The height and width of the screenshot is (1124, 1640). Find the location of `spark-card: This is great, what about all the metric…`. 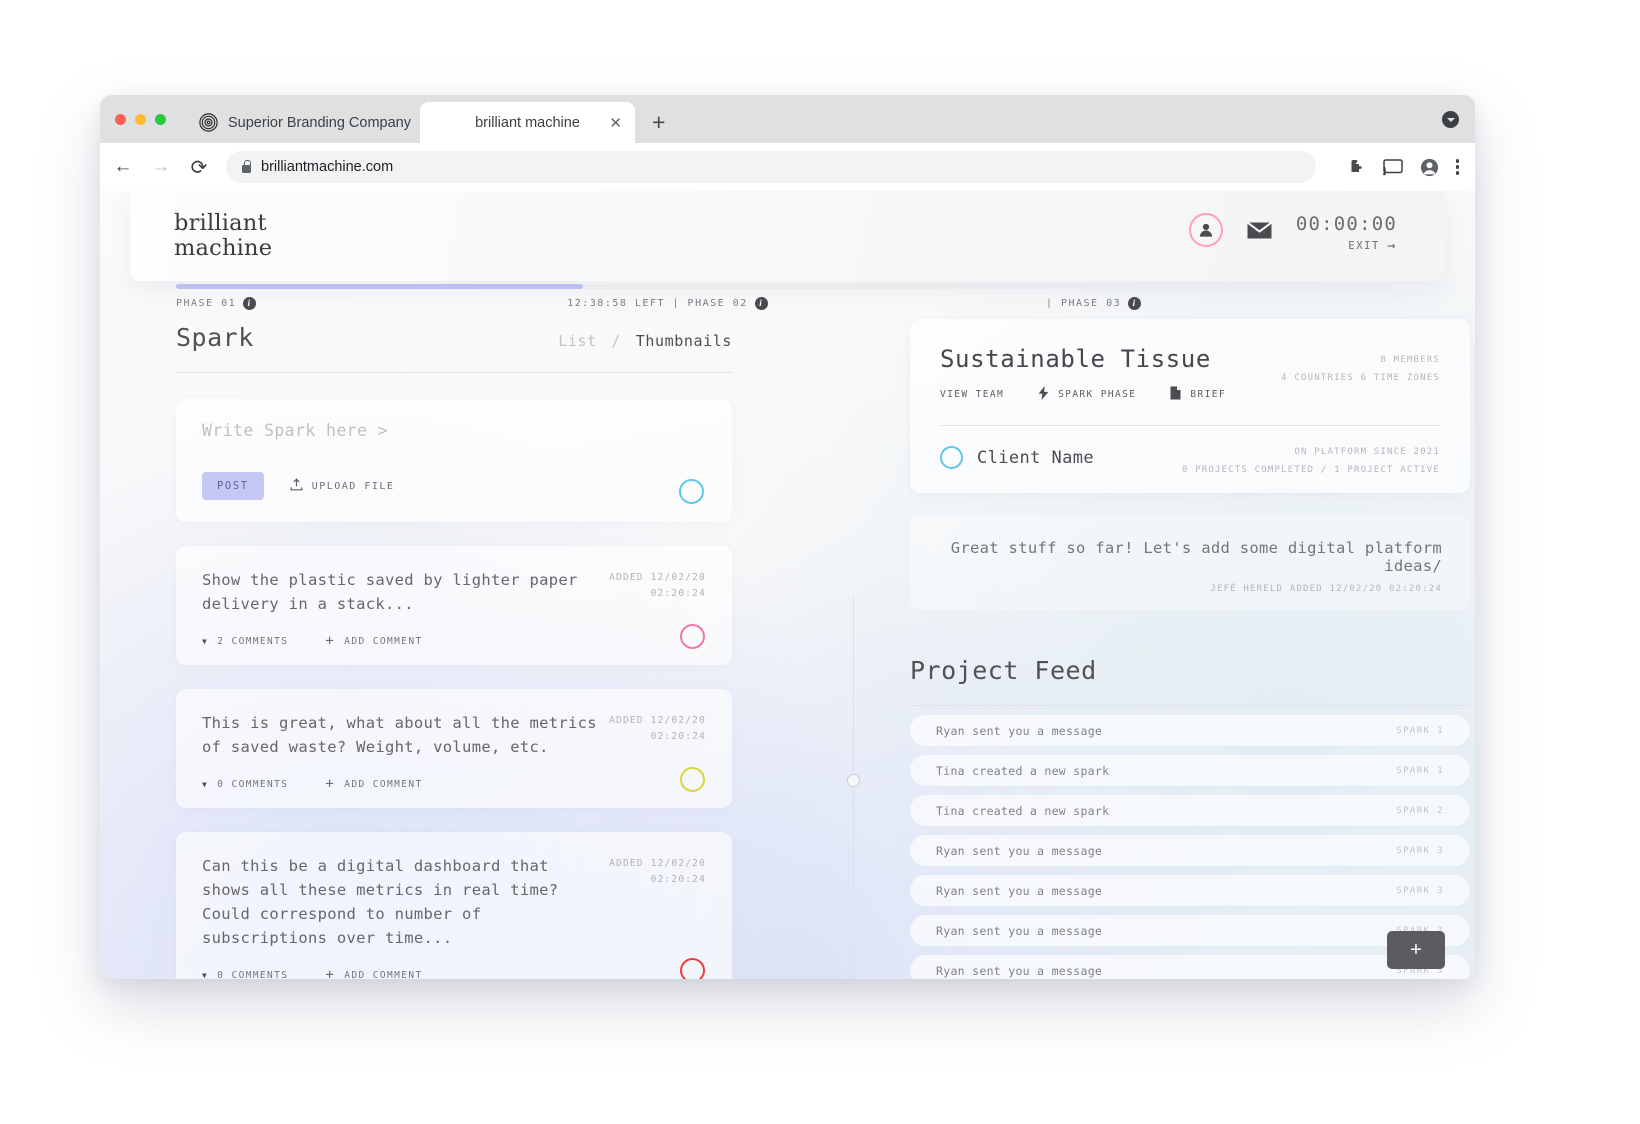

spark-card: This is great, what about all the metric… is located at coordinates (454, 748).